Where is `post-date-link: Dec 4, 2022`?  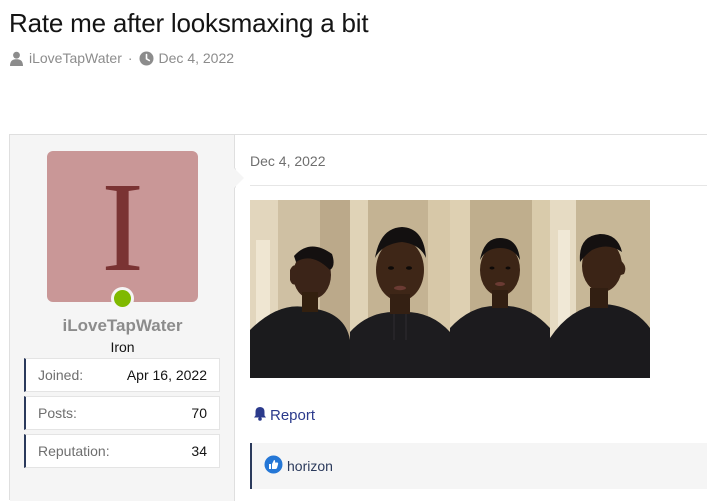
post-date-link: Dec 4, 2022 is located at coordinates (288, 161).